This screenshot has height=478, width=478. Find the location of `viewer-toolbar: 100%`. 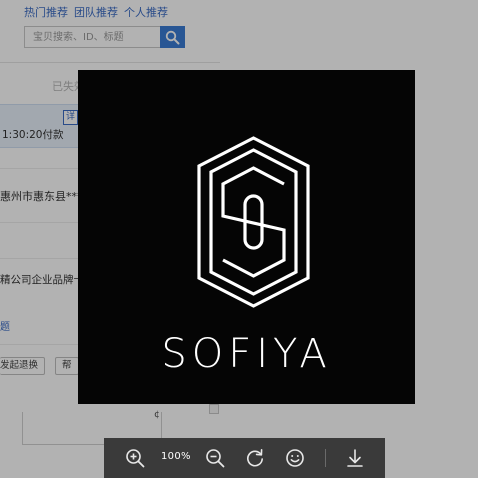

viewer-toolbar: 100% is located at coordinates (244, 458).